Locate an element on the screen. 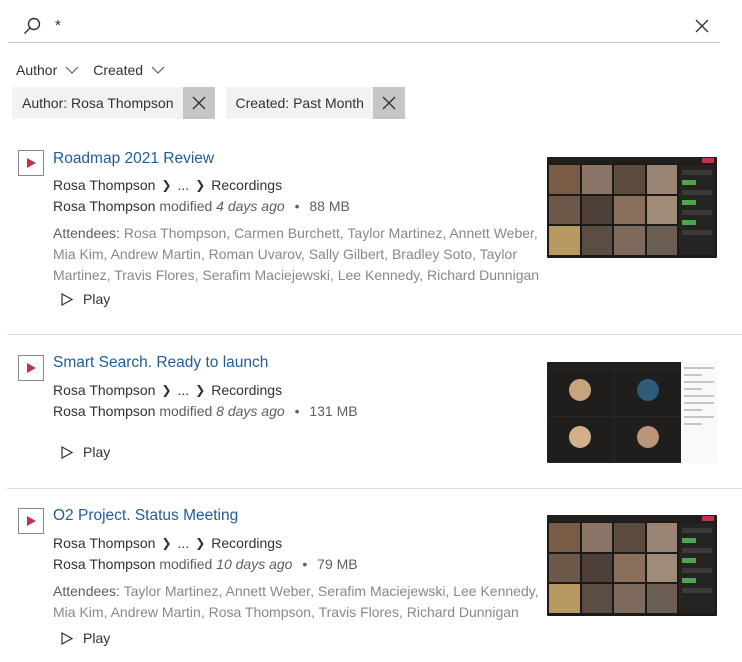 This screenshot has height=662, width=742. created-filter-label: Created is located at coordinates (118, 70).